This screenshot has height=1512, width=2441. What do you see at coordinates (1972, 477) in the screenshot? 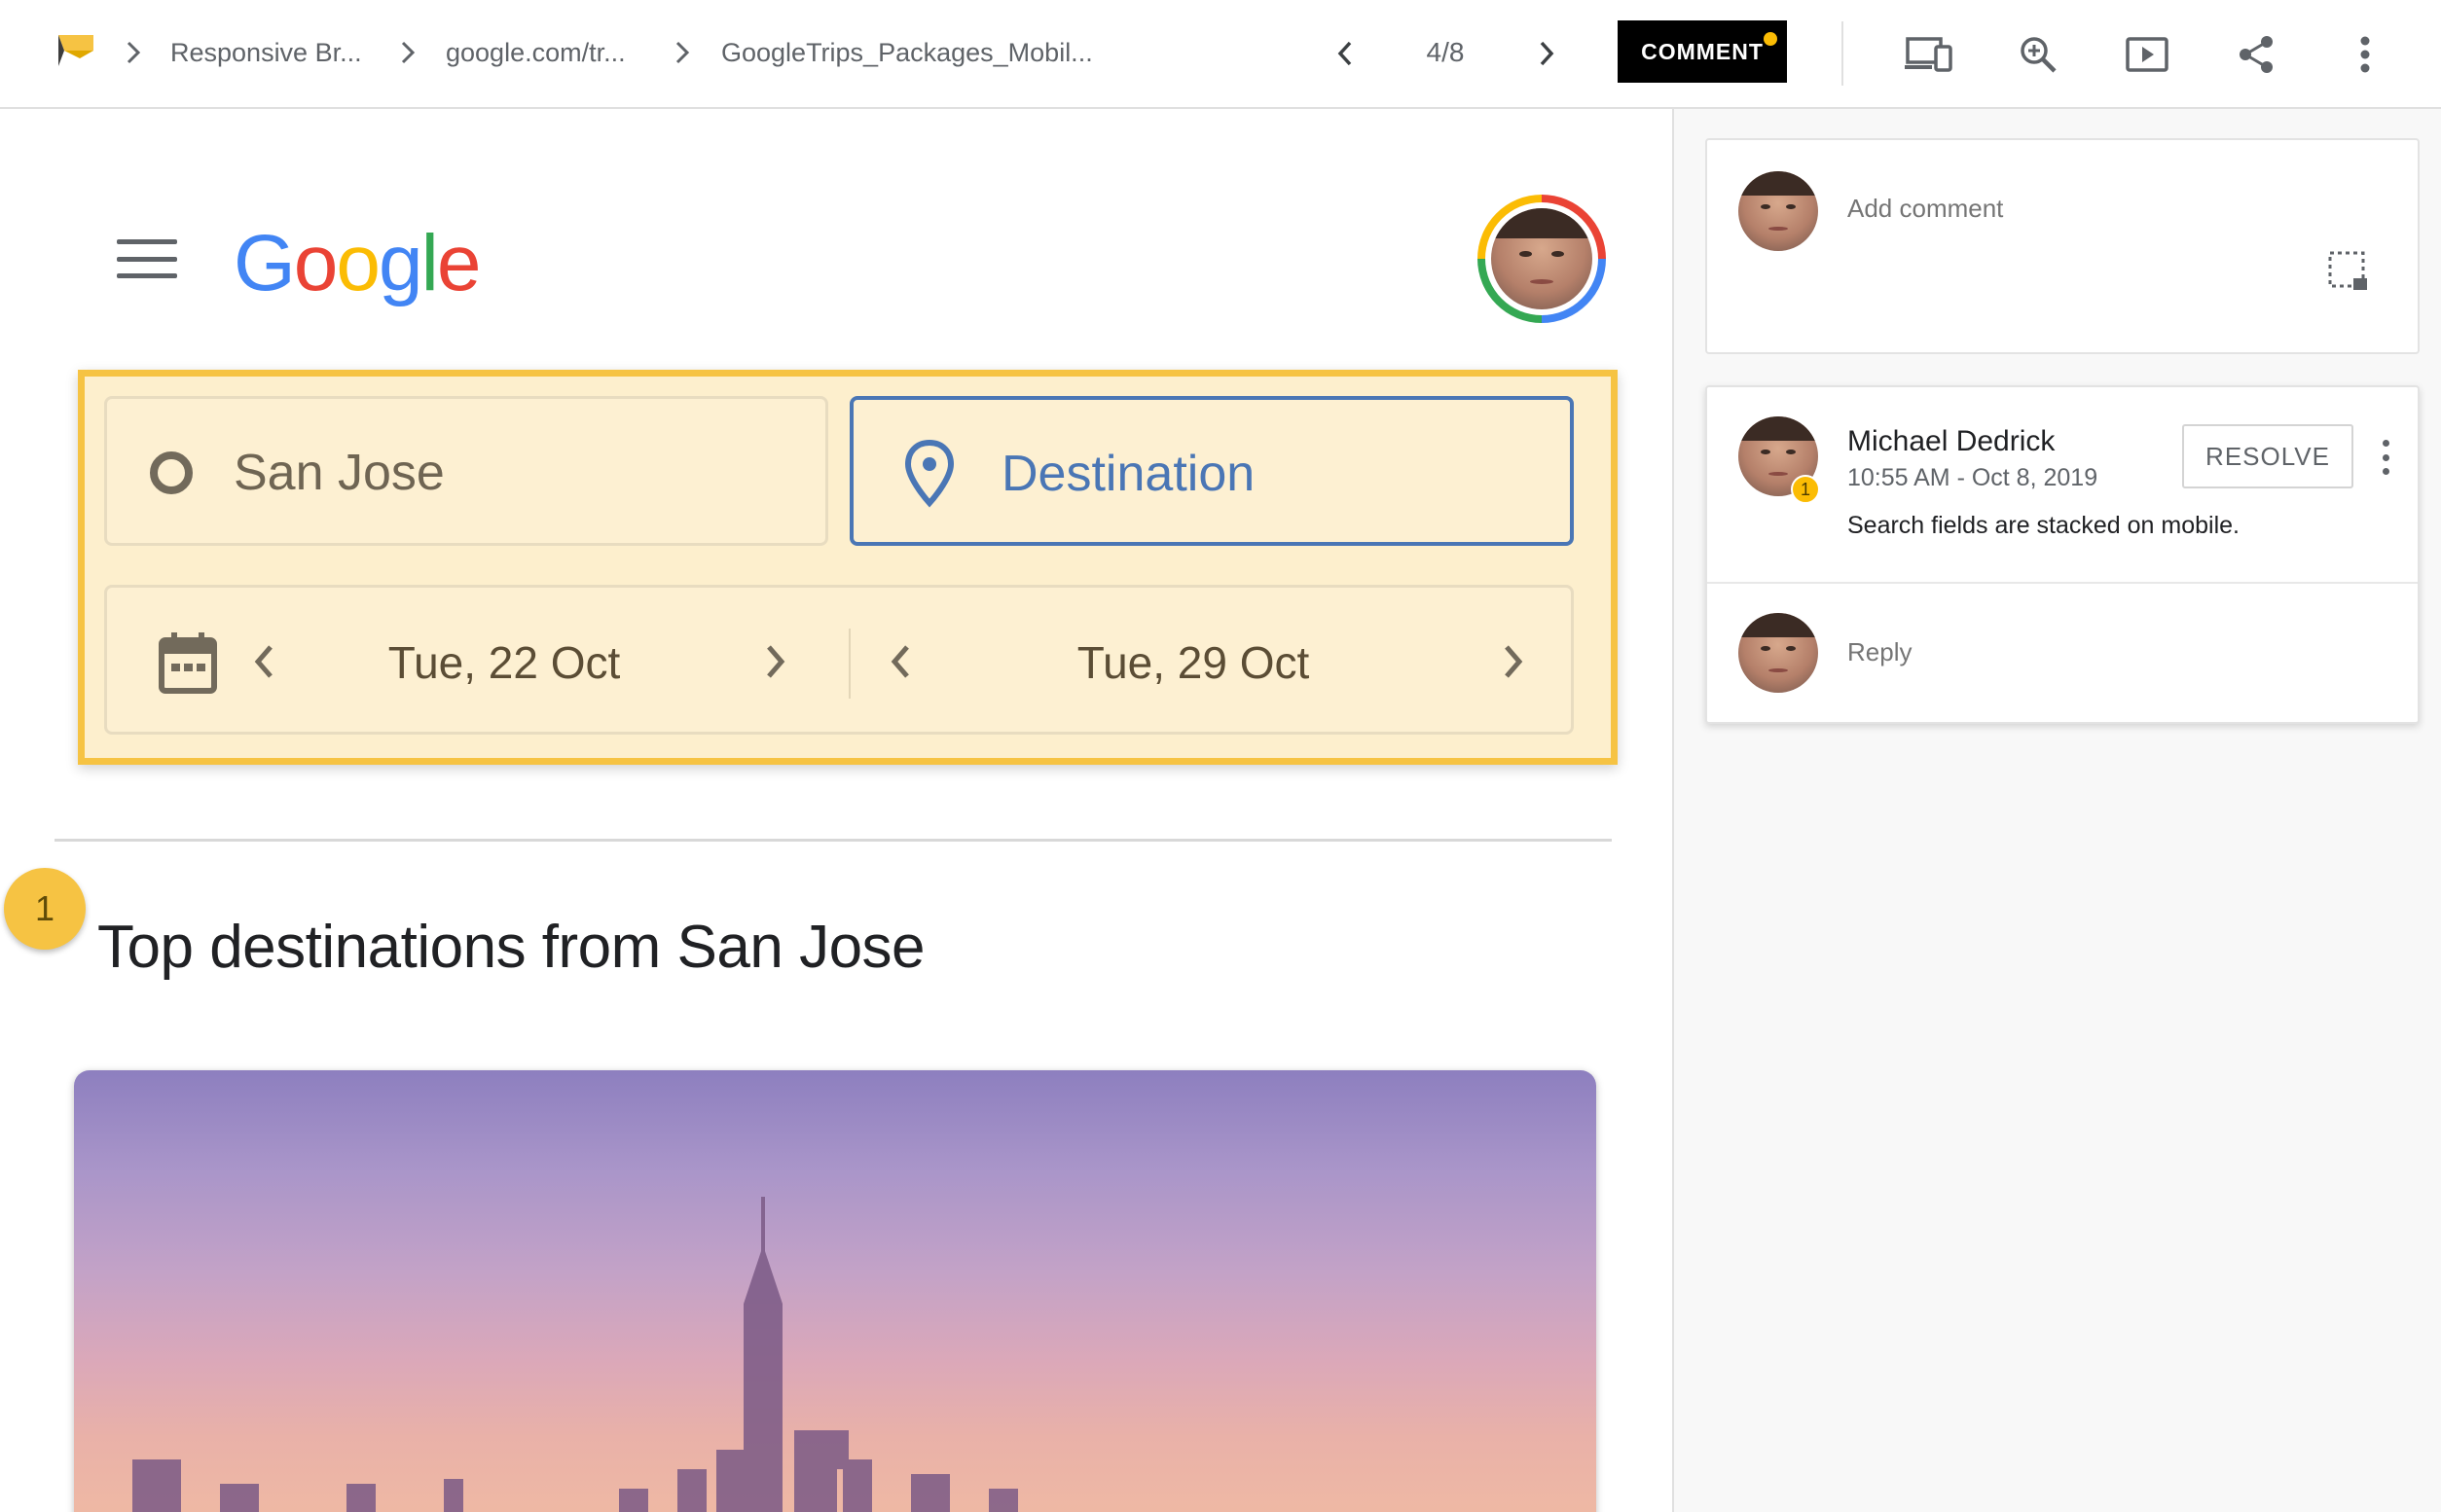
I see `comment-timestamp: 10:55 AM - Oct 8, 2019` at bounding box center [1972, 477].